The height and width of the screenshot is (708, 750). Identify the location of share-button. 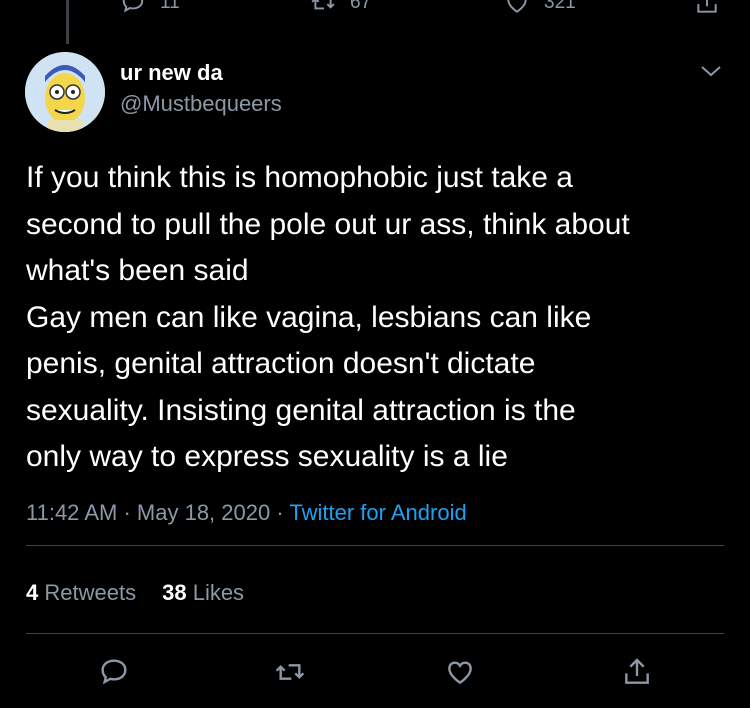
(637, 672).